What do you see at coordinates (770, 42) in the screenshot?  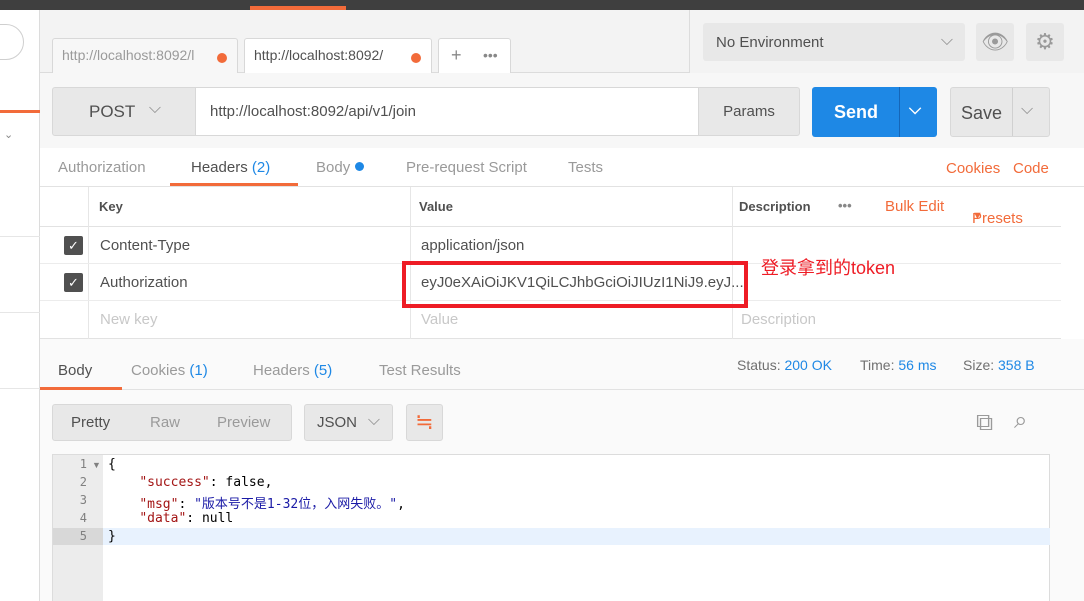 I see `environment-value: No Environment` at bounding box center [770, 42].